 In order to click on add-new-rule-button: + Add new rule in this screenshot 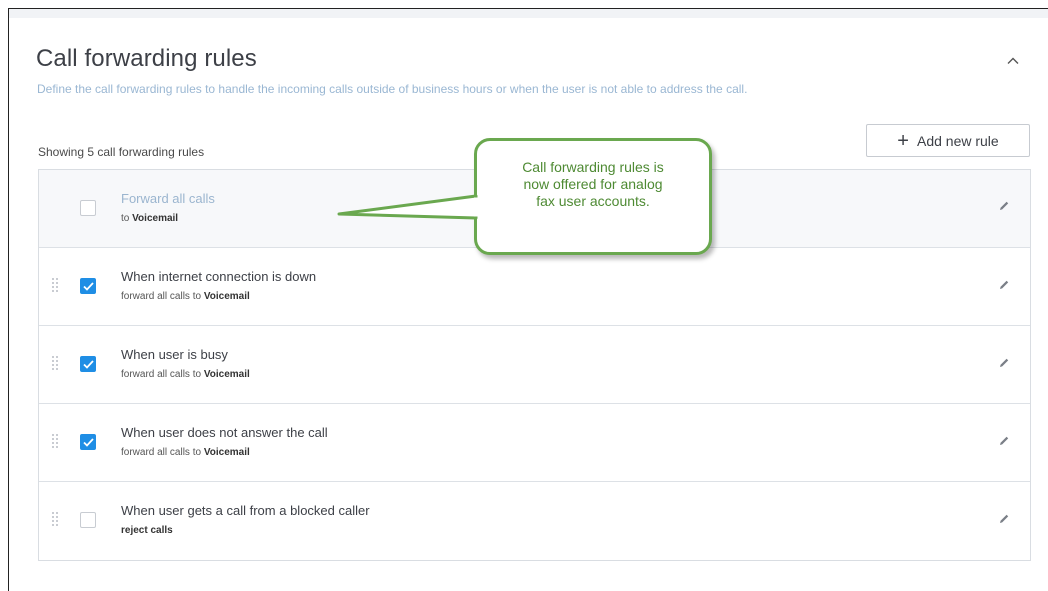, I will do `click(948, 140)`.